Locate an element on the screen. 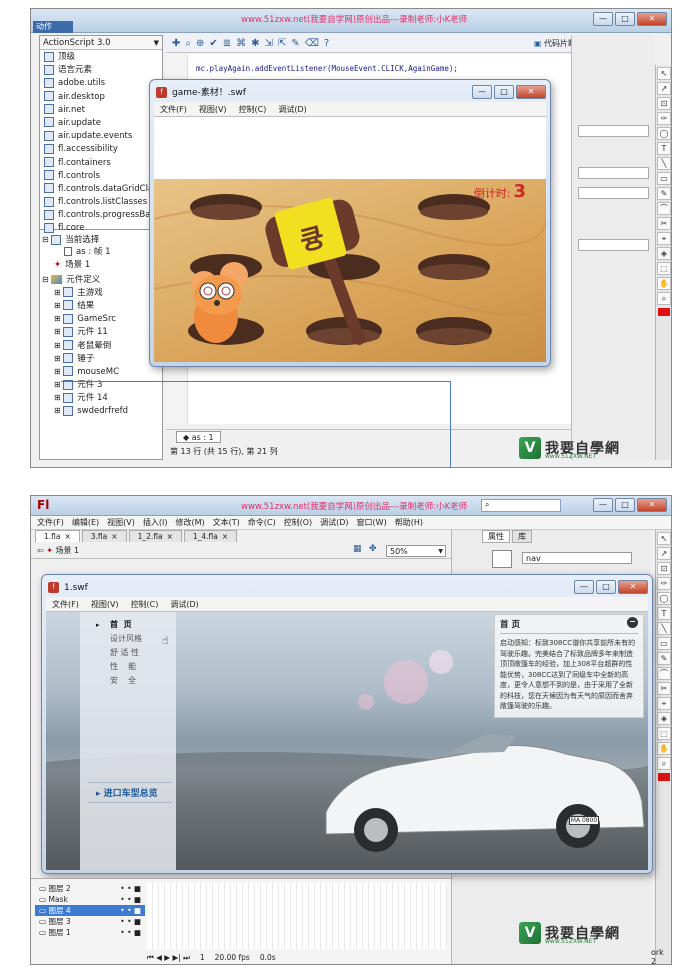 The image size is (700, 978). package-item: fl.containers is located at coordinates (103, 163).